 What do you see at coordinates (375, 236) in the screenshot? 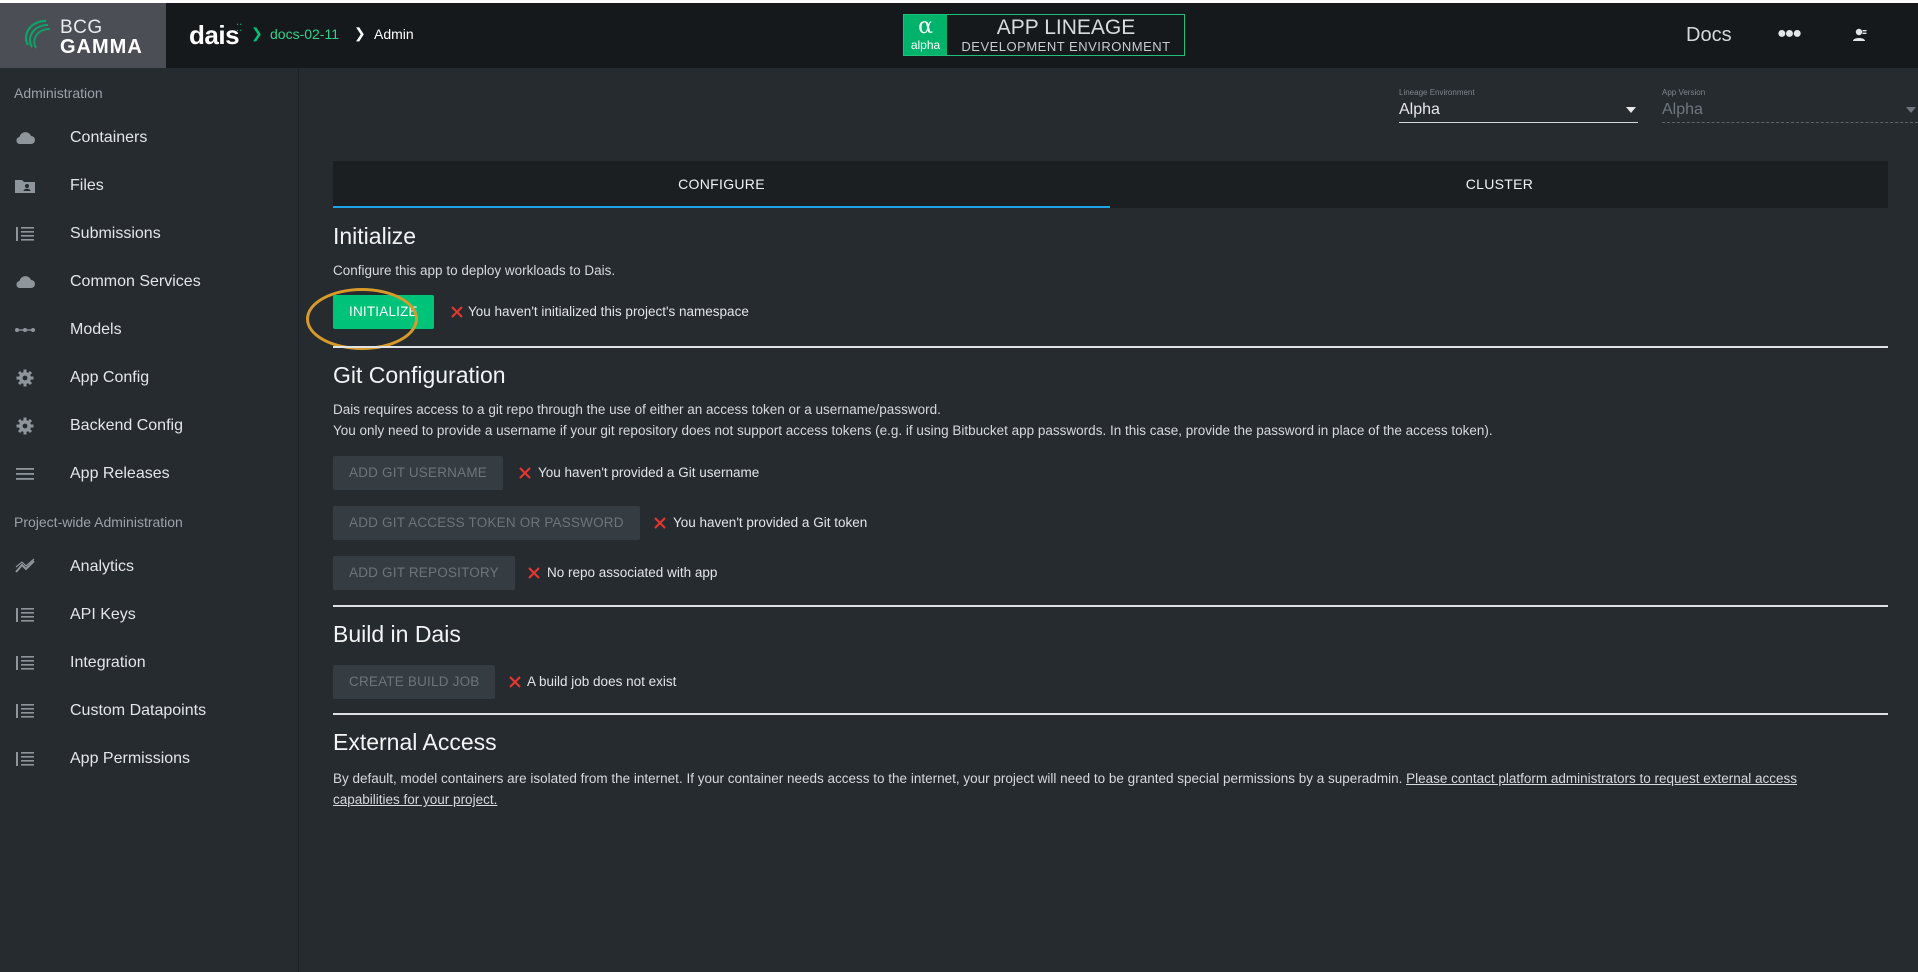
I see `initialize-title: Initialize` at bounding box center [375, 236].